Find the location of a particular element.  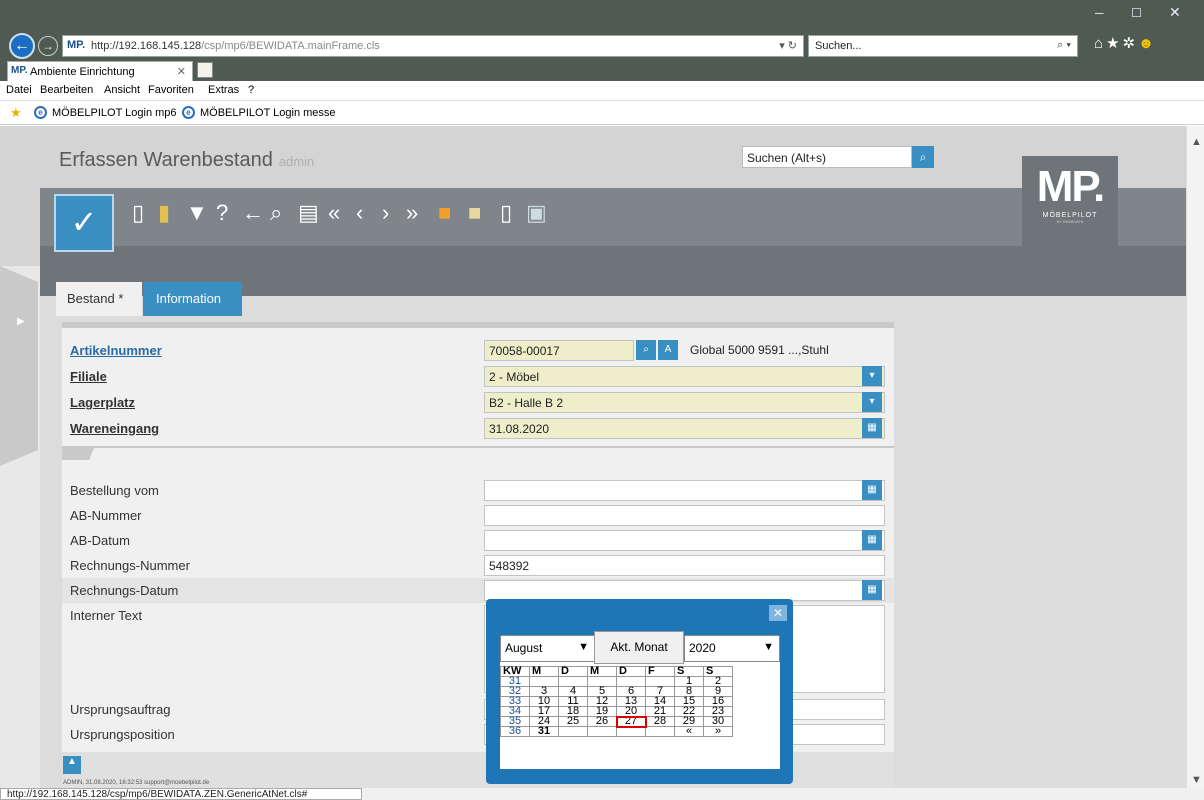

new-document-icon: ▯ is located at coordinates (138, 213).